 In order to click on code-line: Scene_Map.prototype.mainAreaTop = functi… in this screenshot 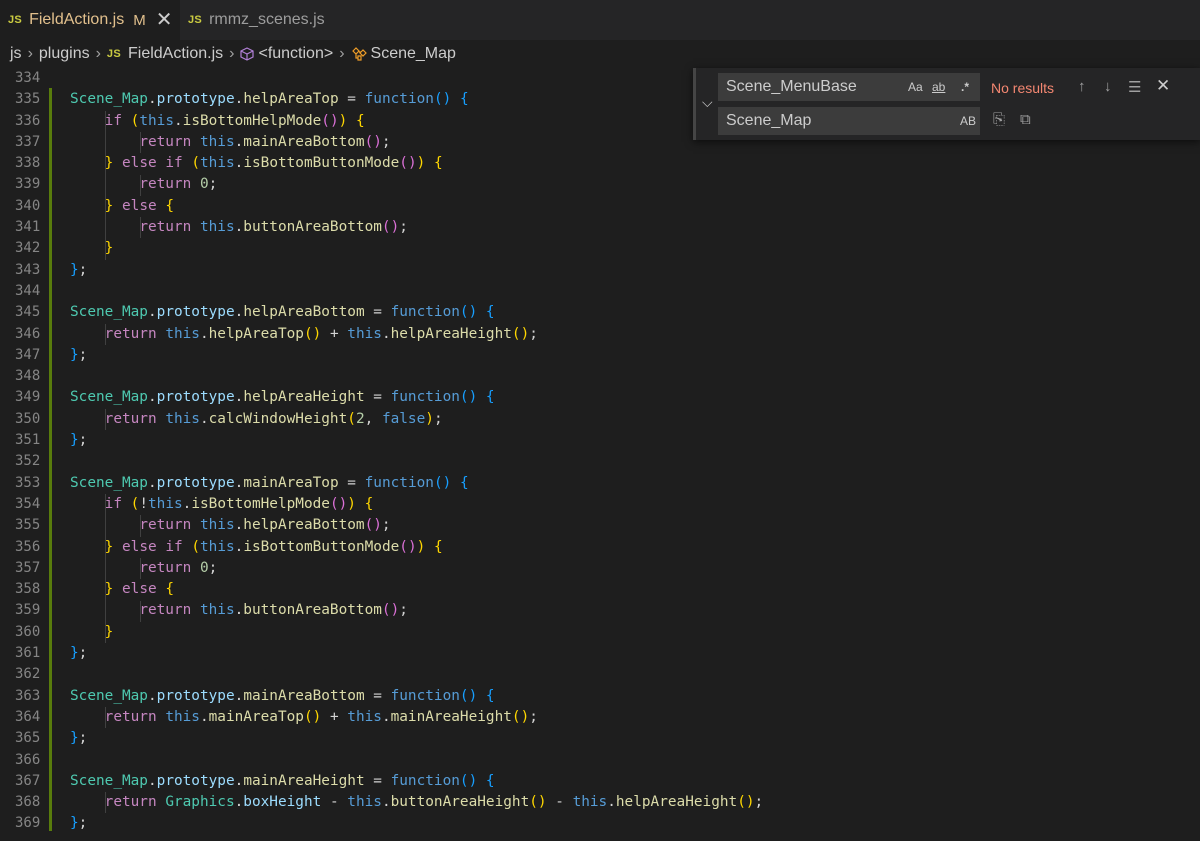, I will do `click(416, 483)`.